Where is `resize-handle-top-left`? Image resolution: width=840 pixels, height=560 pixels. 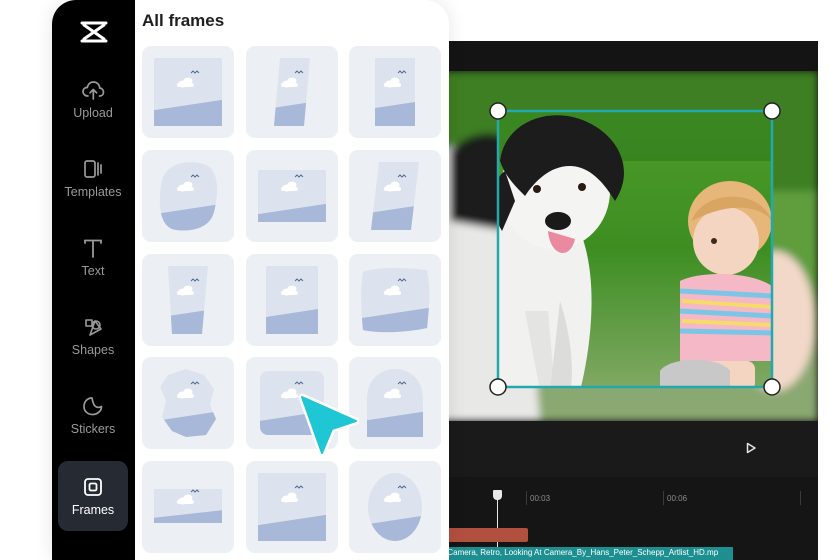
resize-handle-top-left is located at coordinates (498, 111).